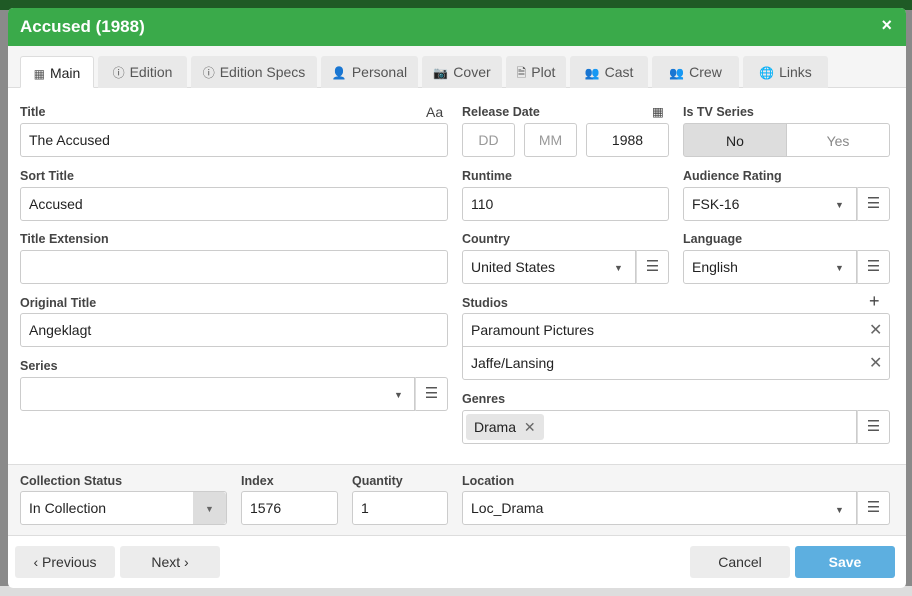 The image size is (912, 596). Describe the element at coordinates (39, 74) in the screenshot. I see `film-icon: ▦` at that location.